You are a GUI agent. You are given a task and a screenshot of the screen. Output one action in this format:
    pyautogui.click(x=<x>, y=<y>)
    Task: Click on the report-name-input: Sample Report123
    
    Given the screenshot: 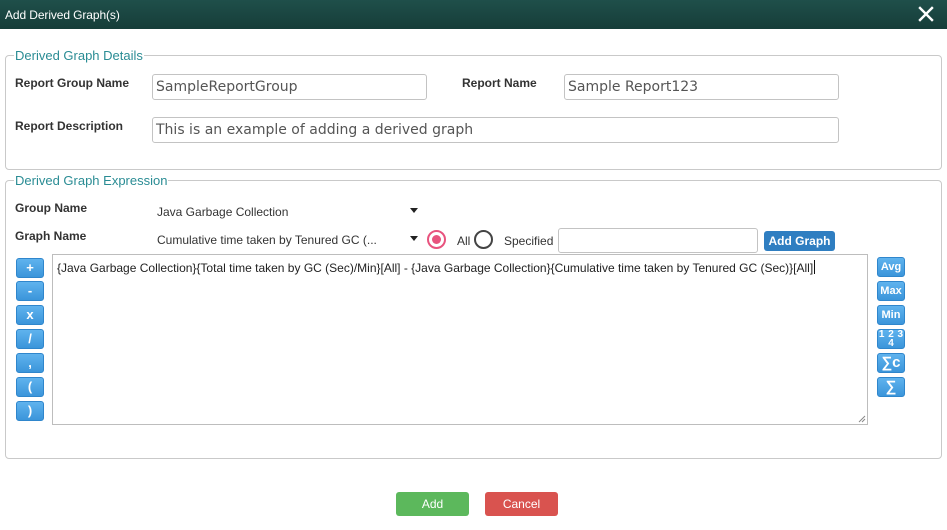 What is the action you would take?
    pyautogui.click(x=701, y=87)
    